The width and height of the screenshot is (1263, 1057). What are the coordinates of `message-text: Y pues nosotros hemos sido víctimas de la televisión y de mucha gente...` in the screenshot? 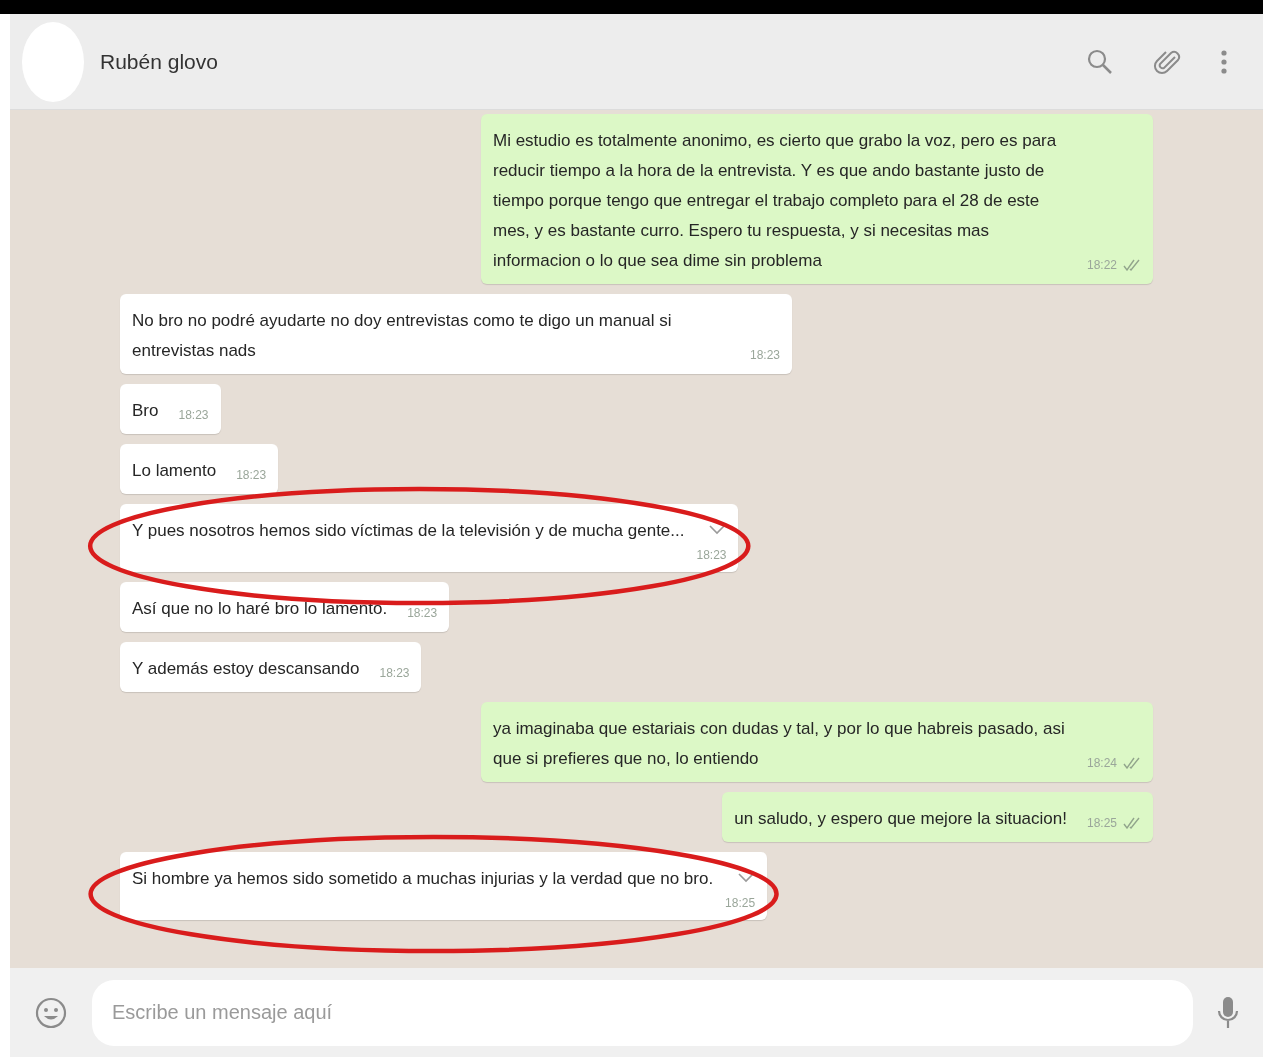 It's located at (408, 531).